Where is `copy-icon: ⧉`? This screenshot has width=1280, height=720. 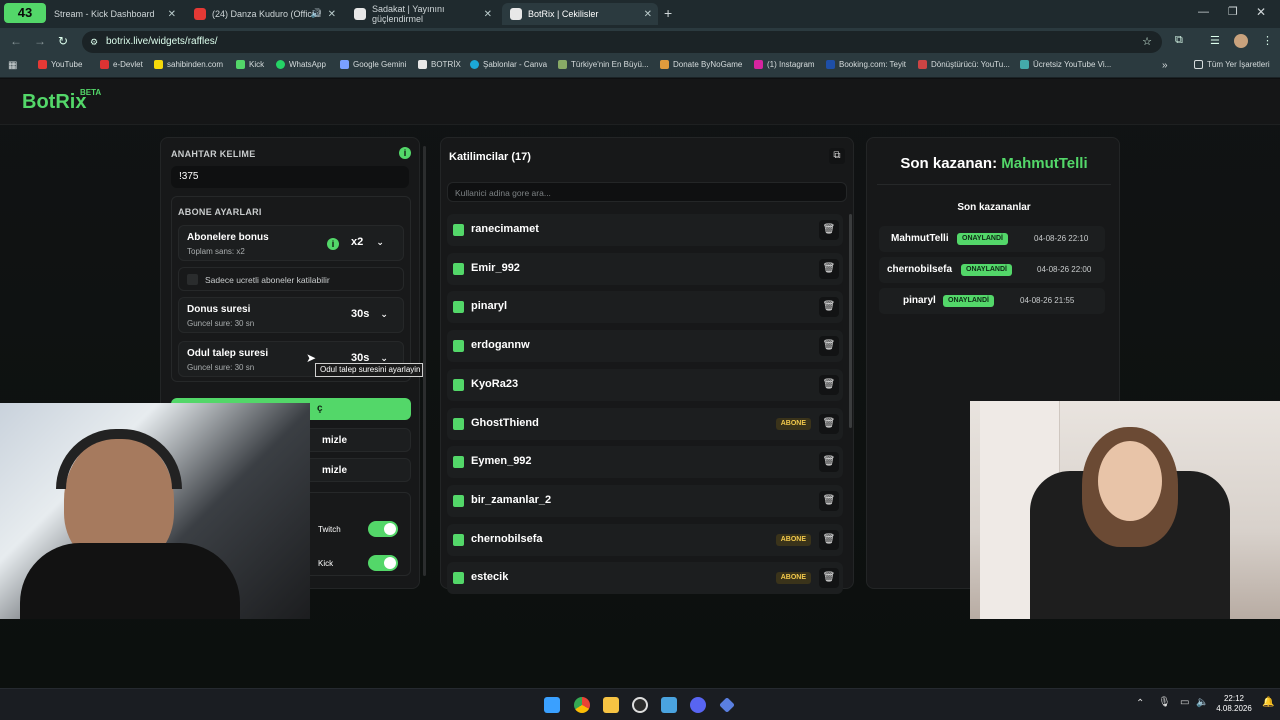 copy-icon: ⧉ is located at coordinates (837, 156).